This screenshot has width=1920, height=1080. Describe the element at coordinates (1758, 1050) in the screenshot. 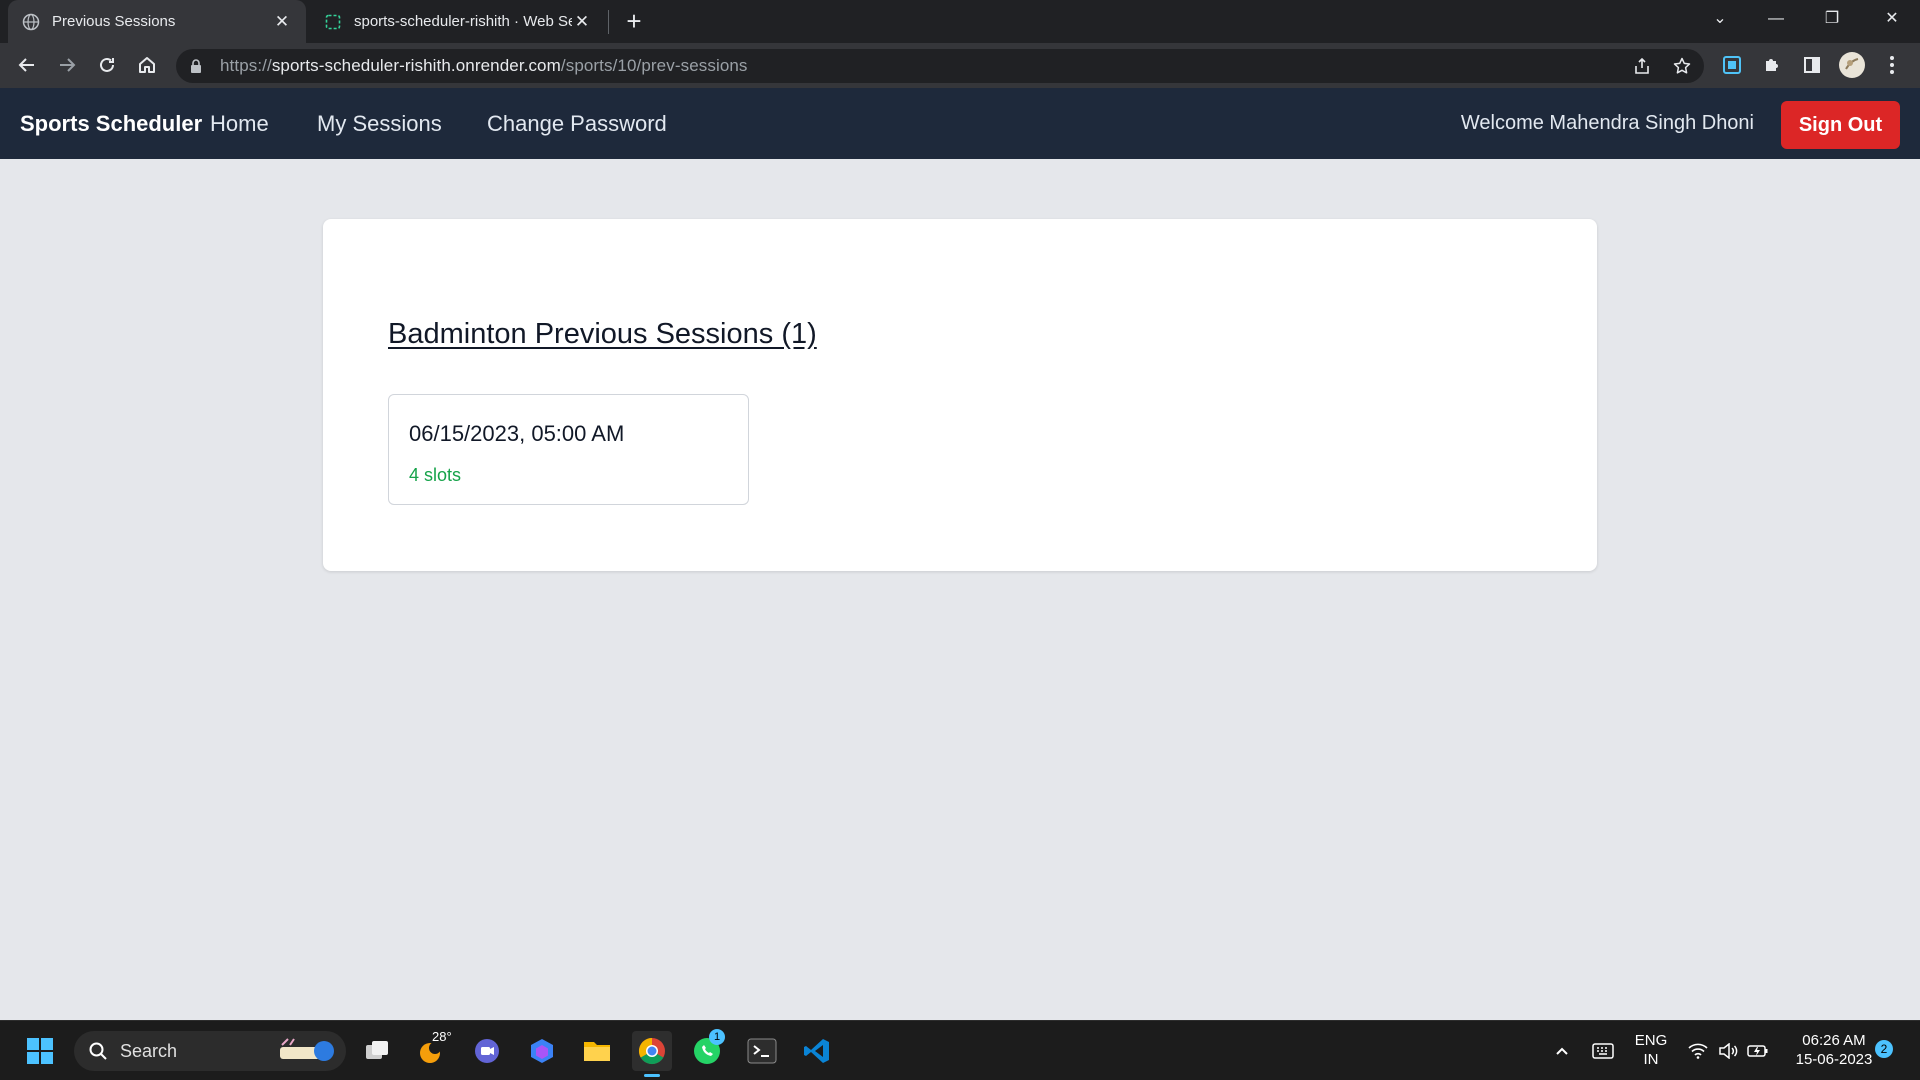

I see `battery-charging-icon` at that location.